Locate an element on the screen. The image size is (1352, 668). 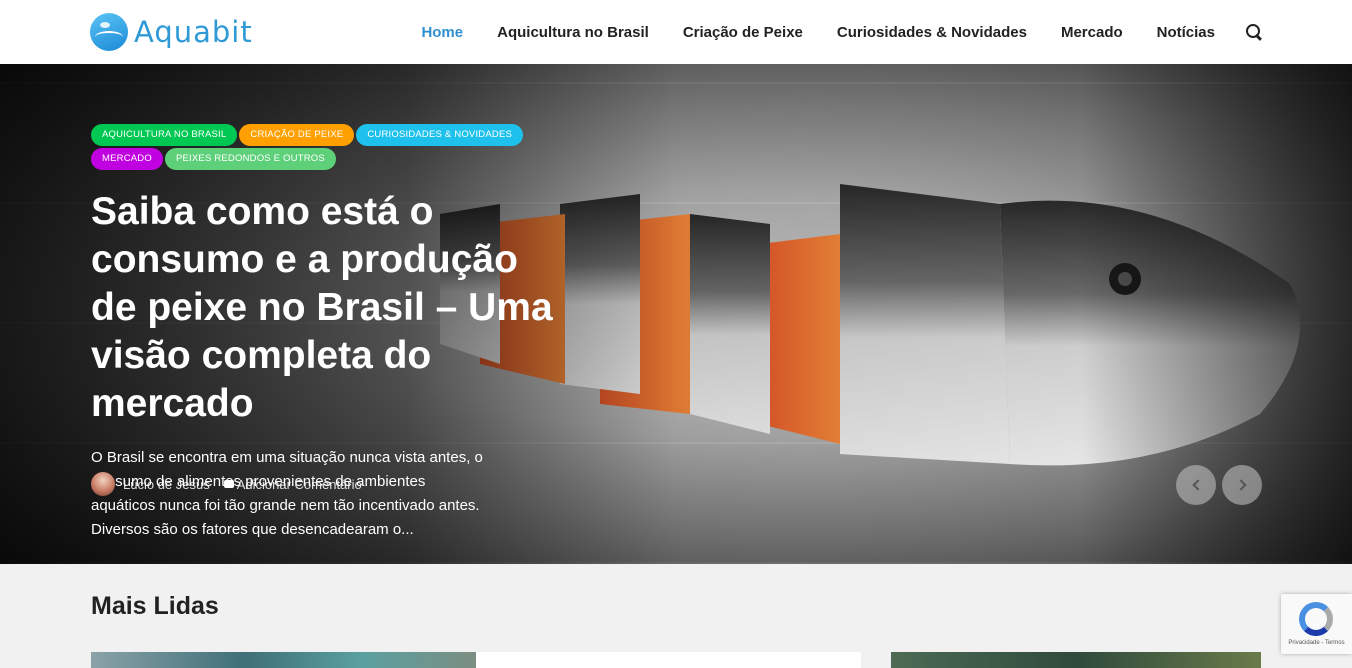
chevron-left-icon is located at coordinates (1197, 485).